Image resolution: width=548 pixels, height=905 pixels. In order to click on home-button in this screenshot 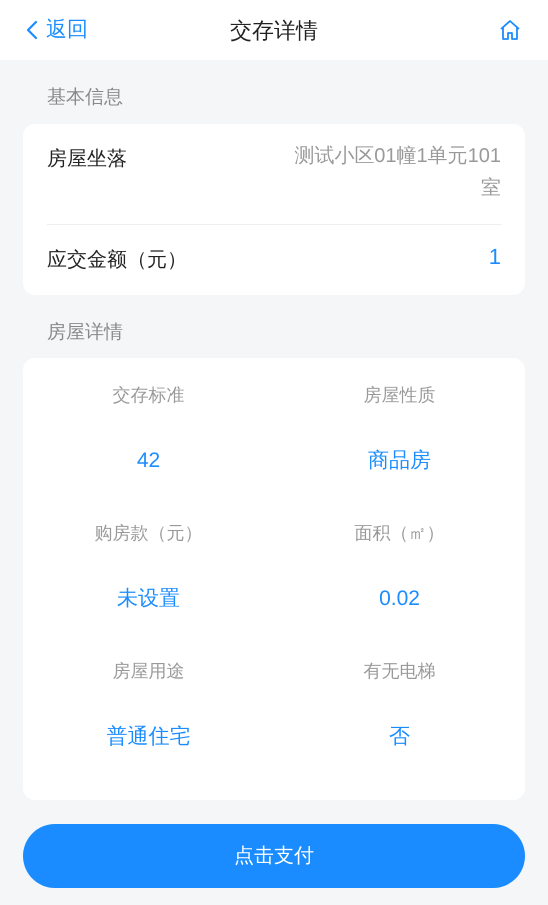, I will do `click(510, 30)`.